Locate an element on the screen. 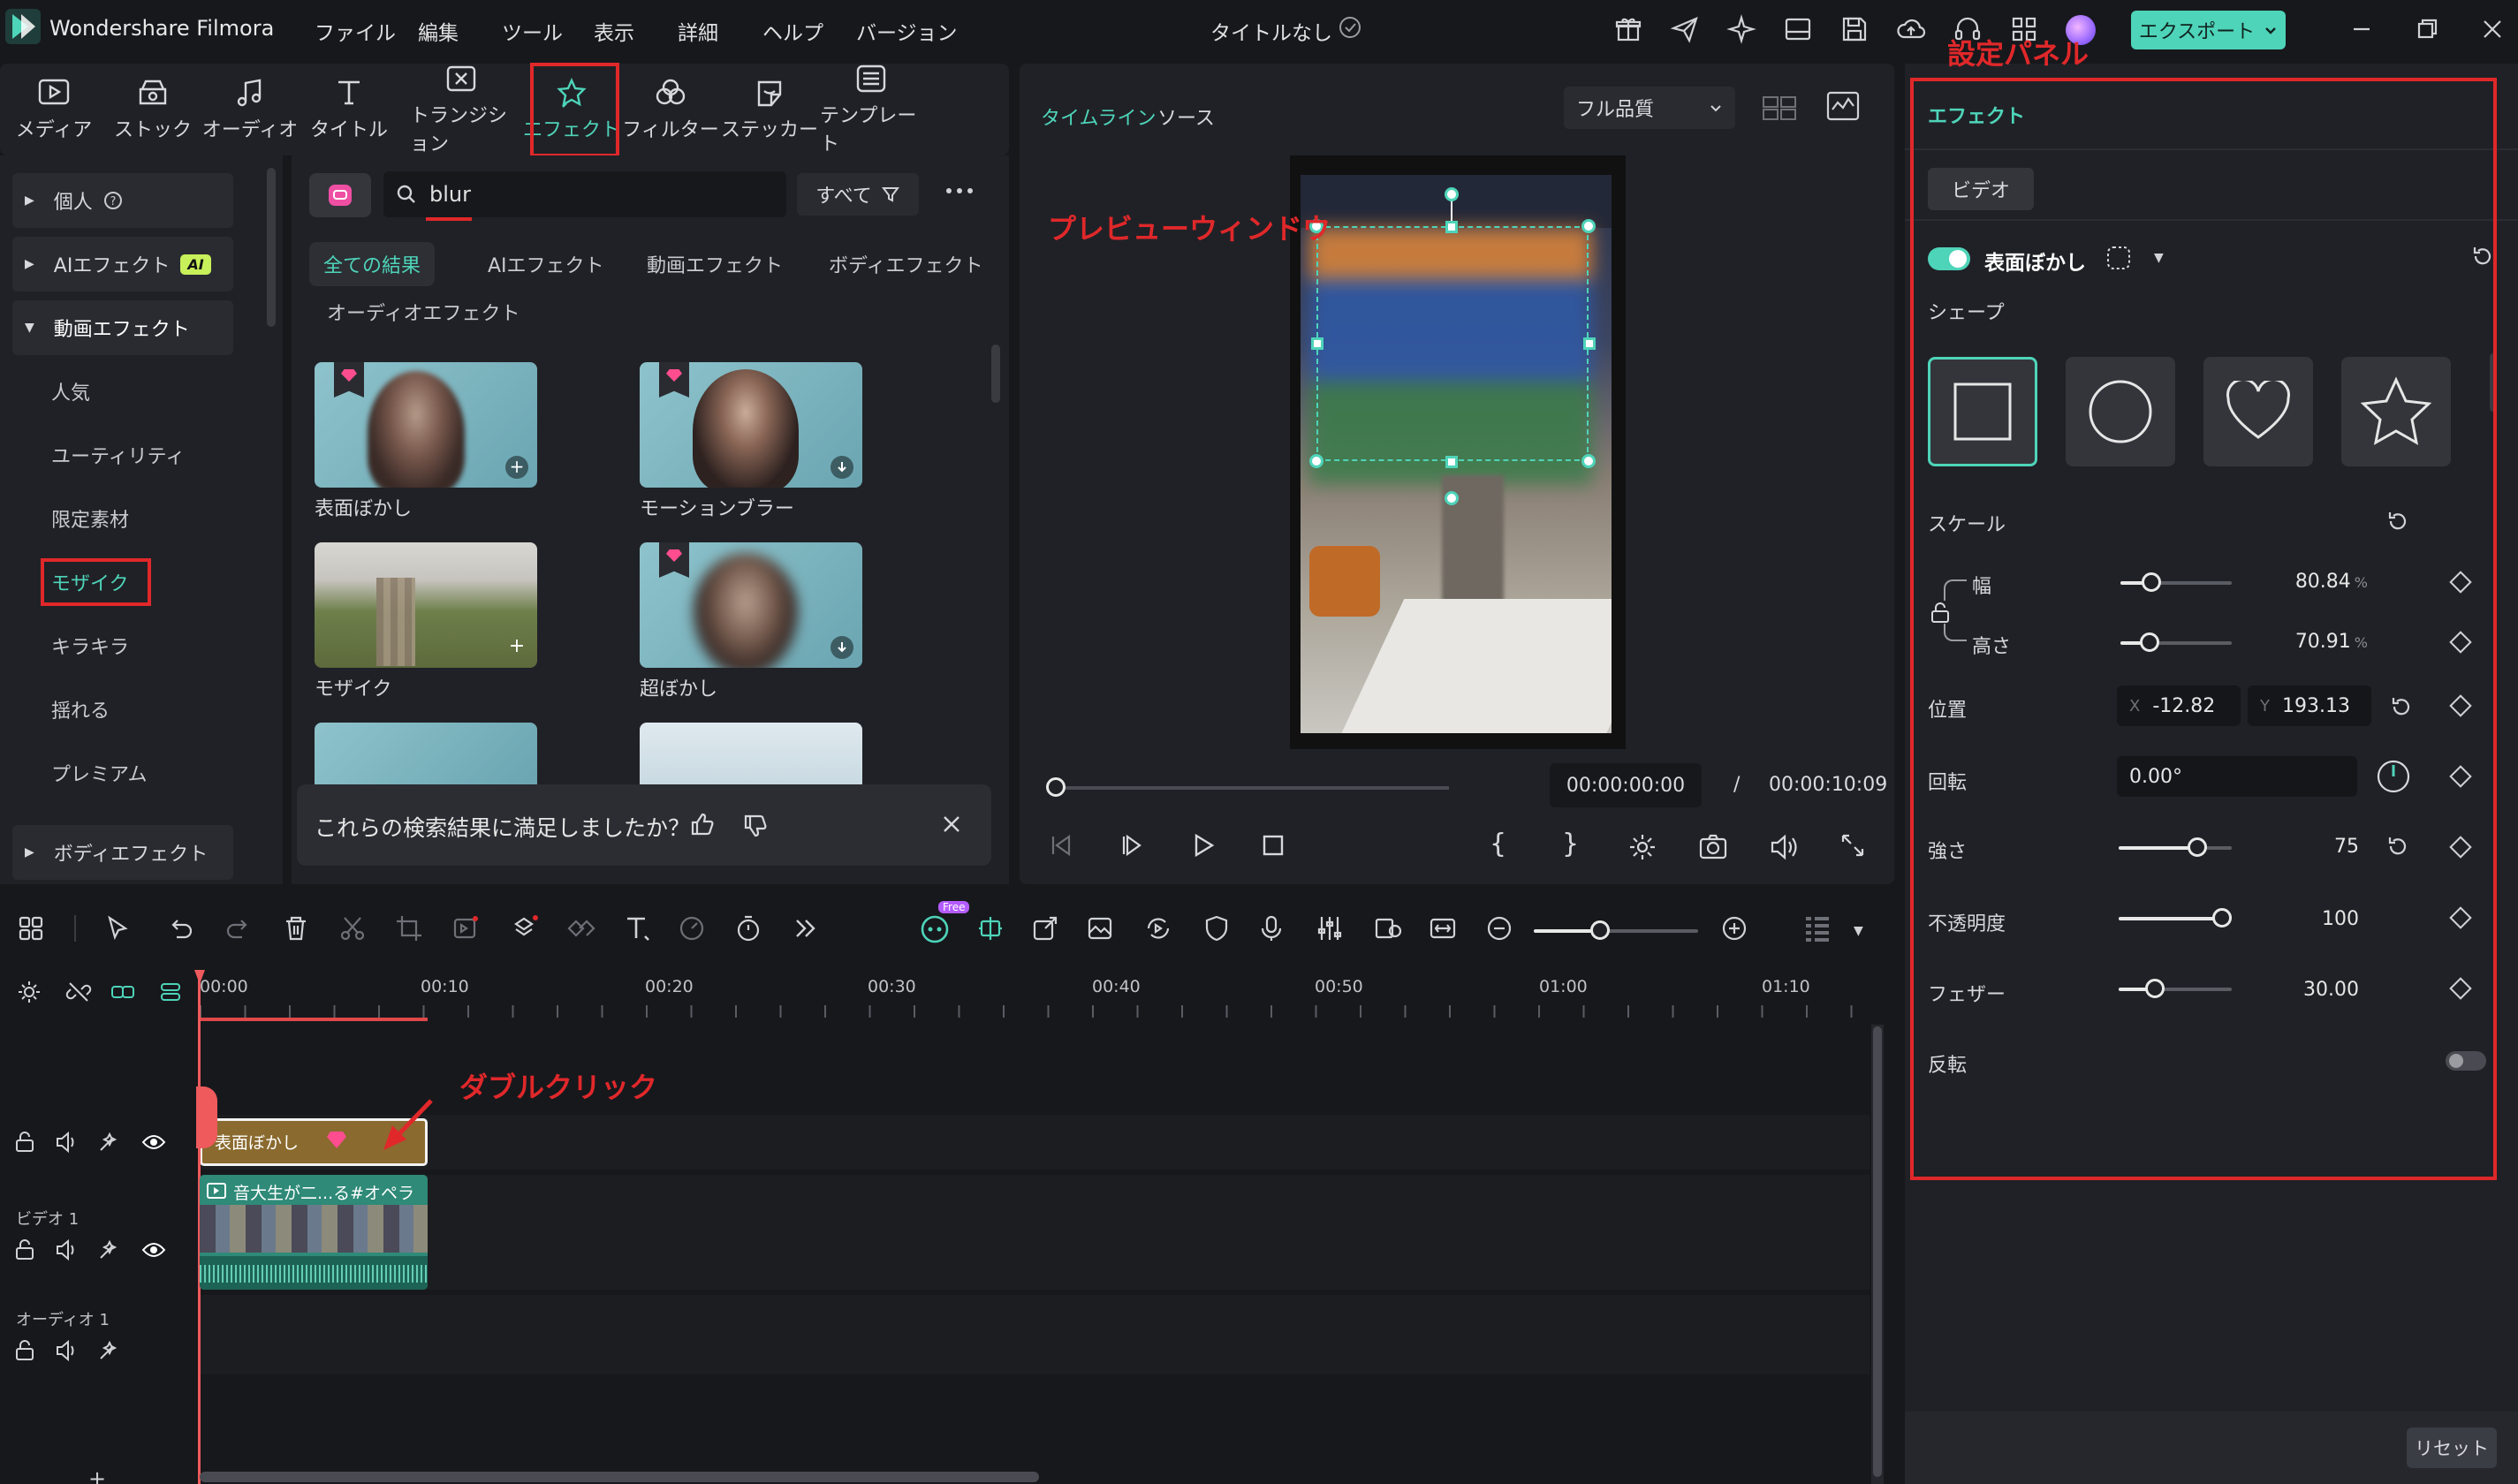 This screenshot has height=1484, width=2518. tab-filter: フィルター is located at coordinates (670, 109).